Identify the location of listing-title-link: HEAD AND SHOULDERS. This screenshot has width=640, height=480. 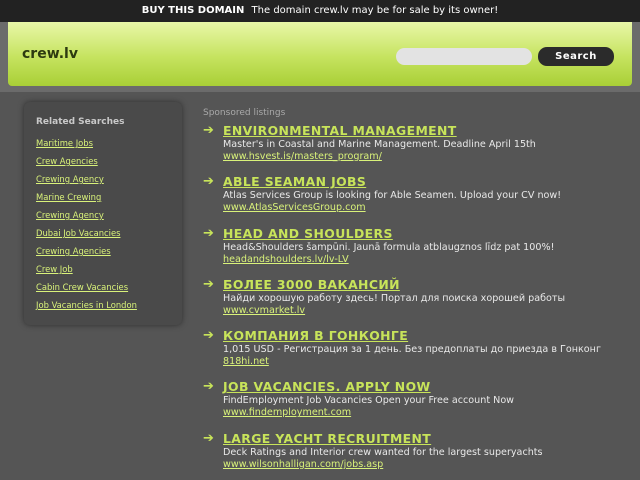
(428, 233).